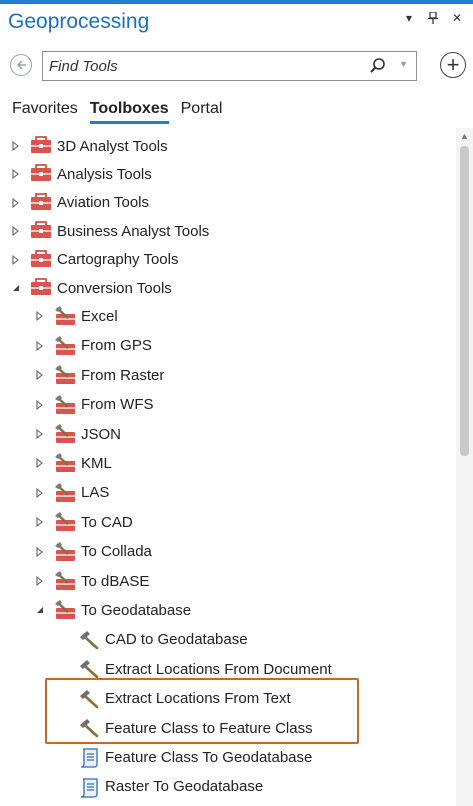  I want to click on search-input, so click(209, 66).